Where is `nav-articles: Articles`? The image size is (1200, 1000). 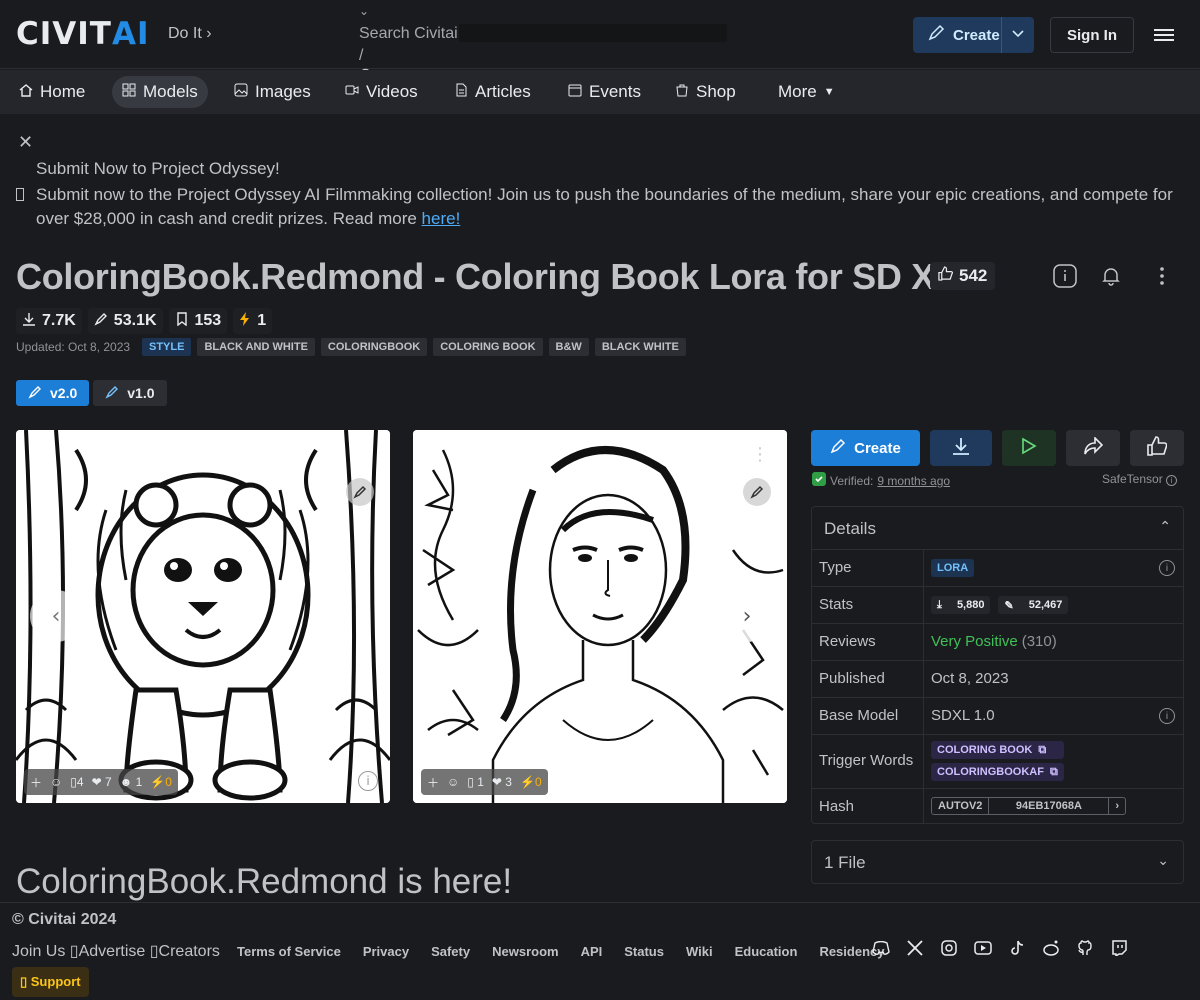 nav-articles: Articles is located at coordinates (492, 92).